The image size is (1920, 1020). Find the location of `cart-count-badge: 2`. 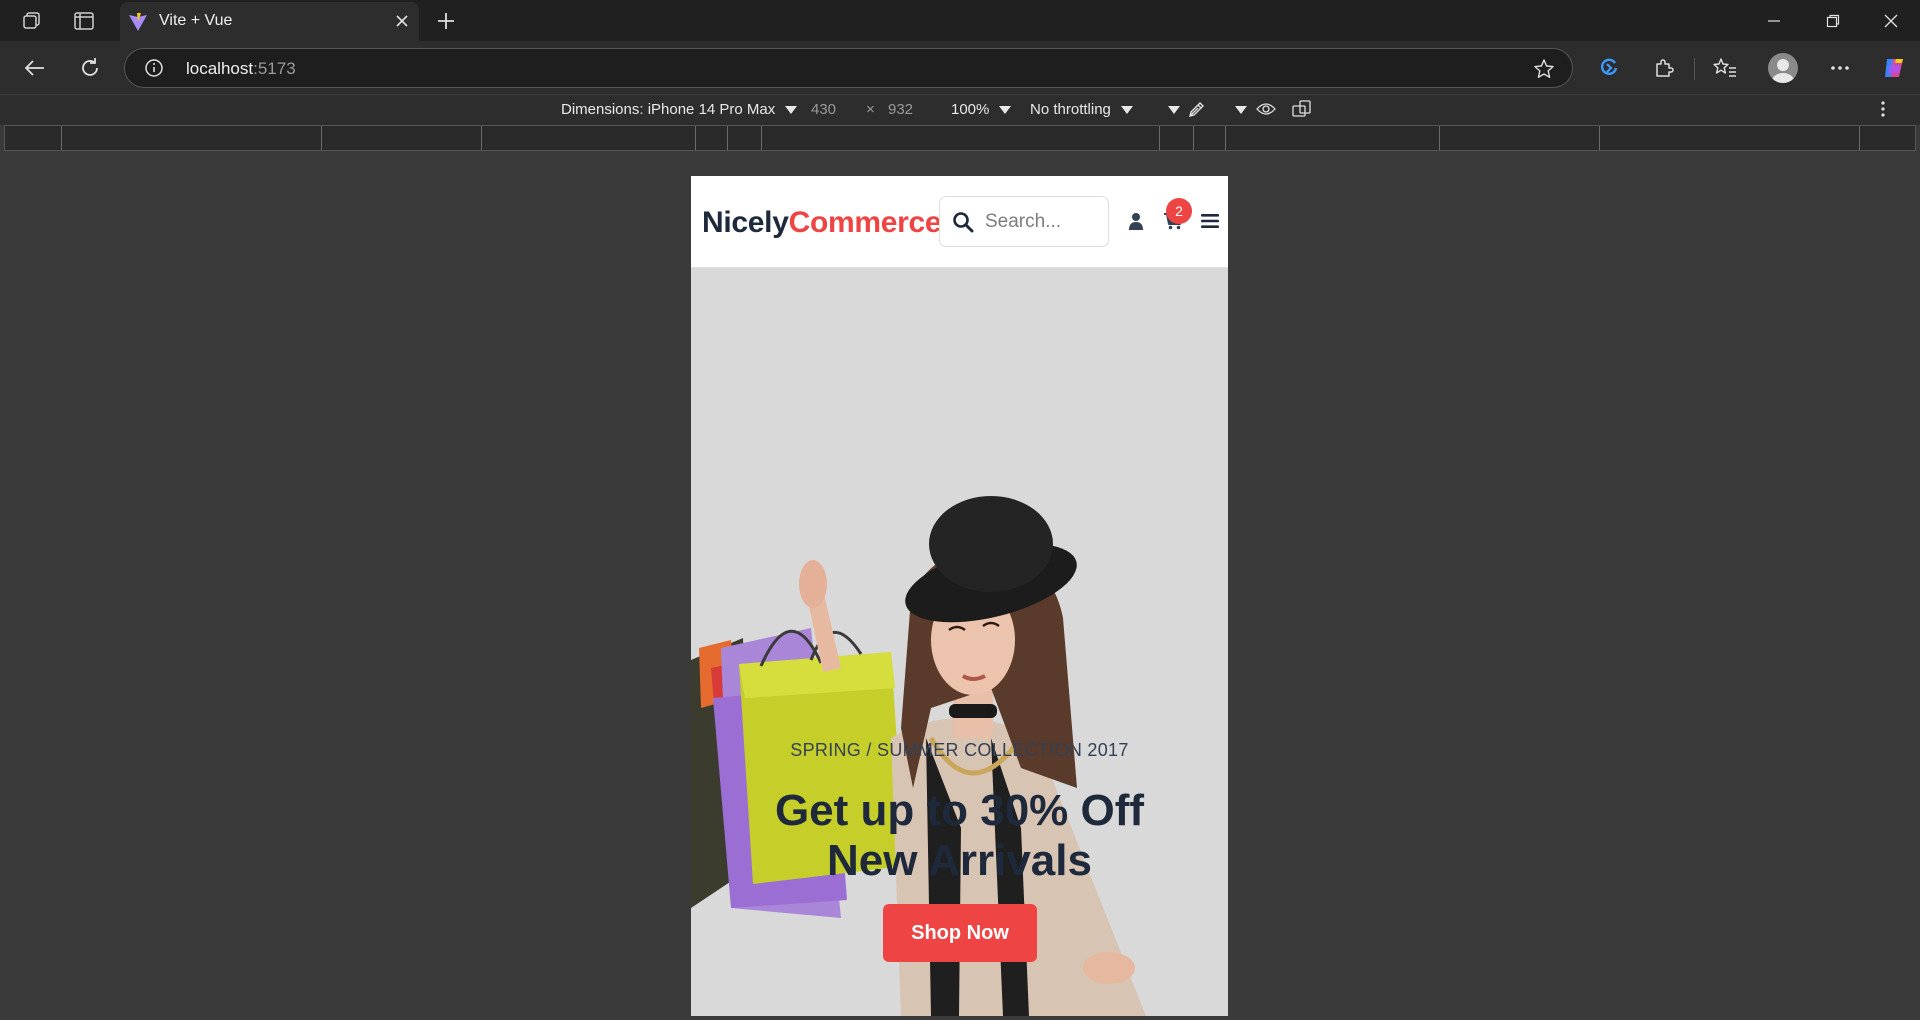

cart-count-badge: 2 is located at coordinates (1179, 211).